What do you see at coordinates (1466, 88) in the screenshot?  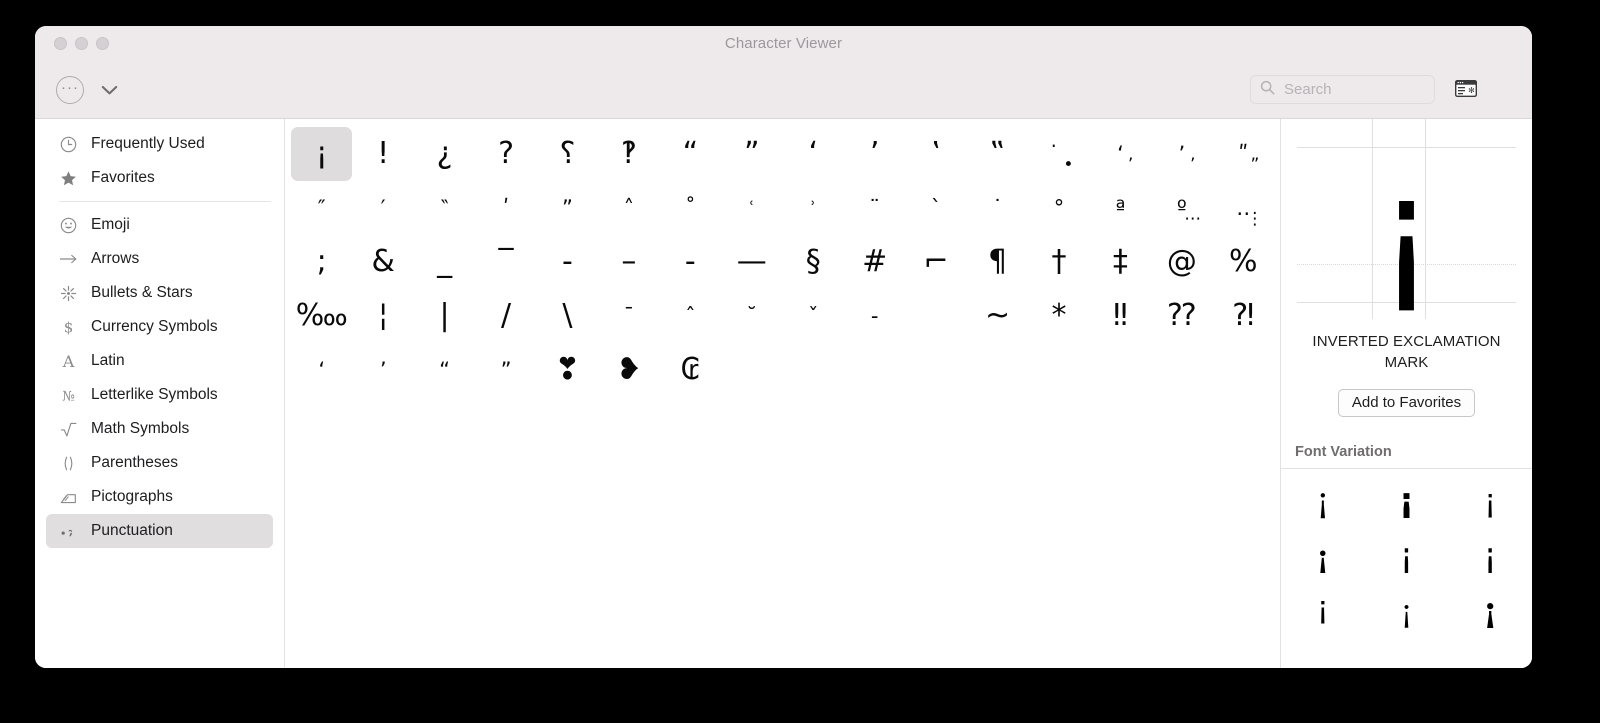 I see `character-viewer-panel-icon: ✻` at bounding box center [1466, 88].